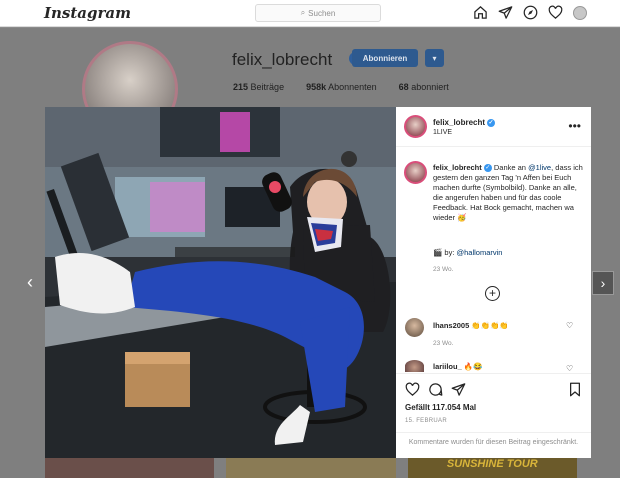  I want to click on followers-stat: 958k Abonnenten, so click(341, 87).